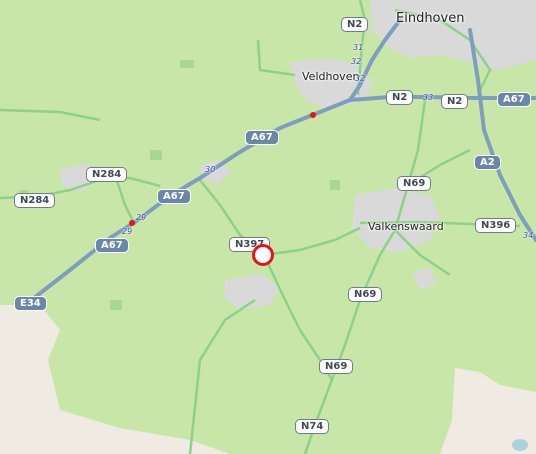 The width and height of the screenshot is (536, 454). Describe the element at coordinates (496, 225) in the screenshot. I see `road-shield-n396: N396` at that location.